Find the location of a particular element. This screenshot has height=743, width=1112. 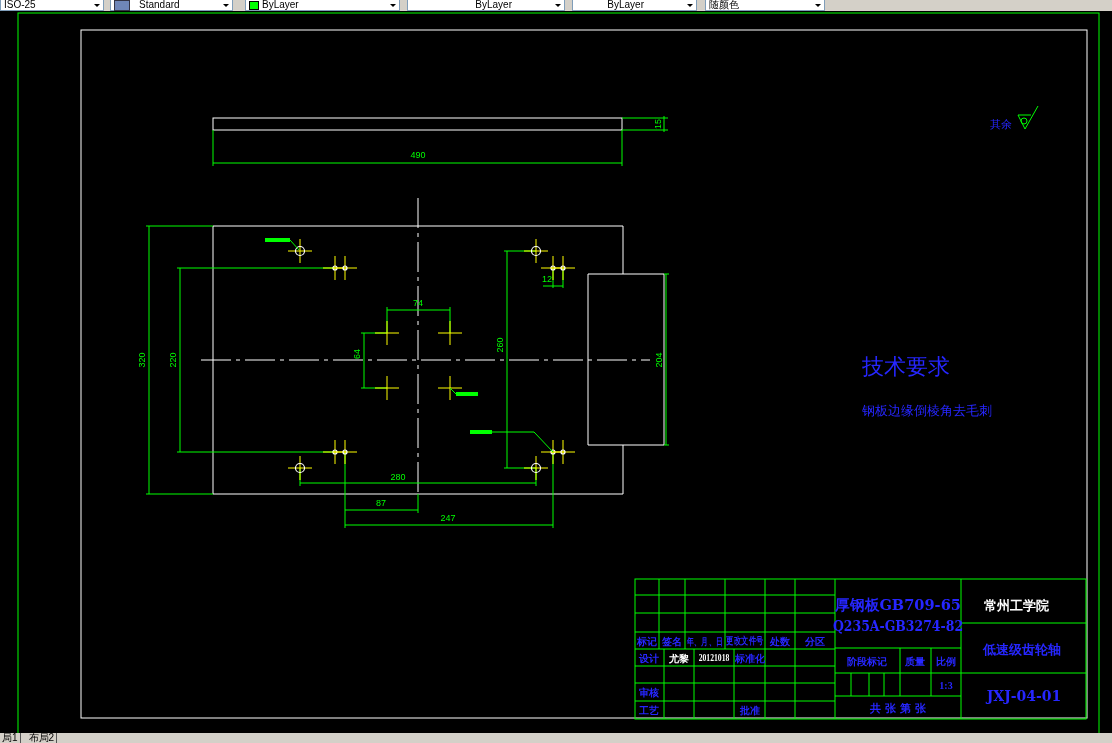

dimension-text: 204 is located at coordinates (659, 360).